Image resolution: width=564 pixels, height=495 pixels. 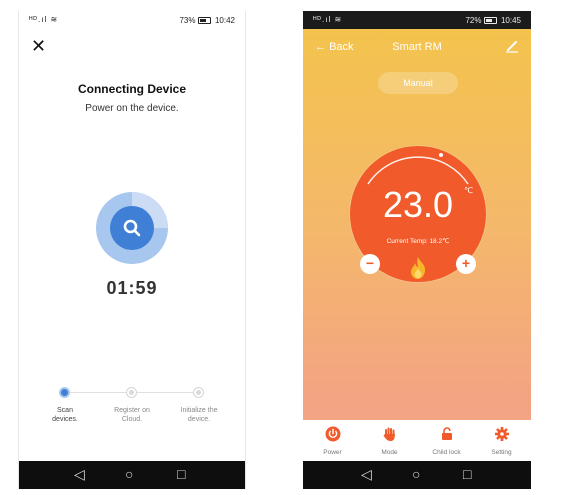 I want to click on status-time: 10:42, so click(x=224, y=20).